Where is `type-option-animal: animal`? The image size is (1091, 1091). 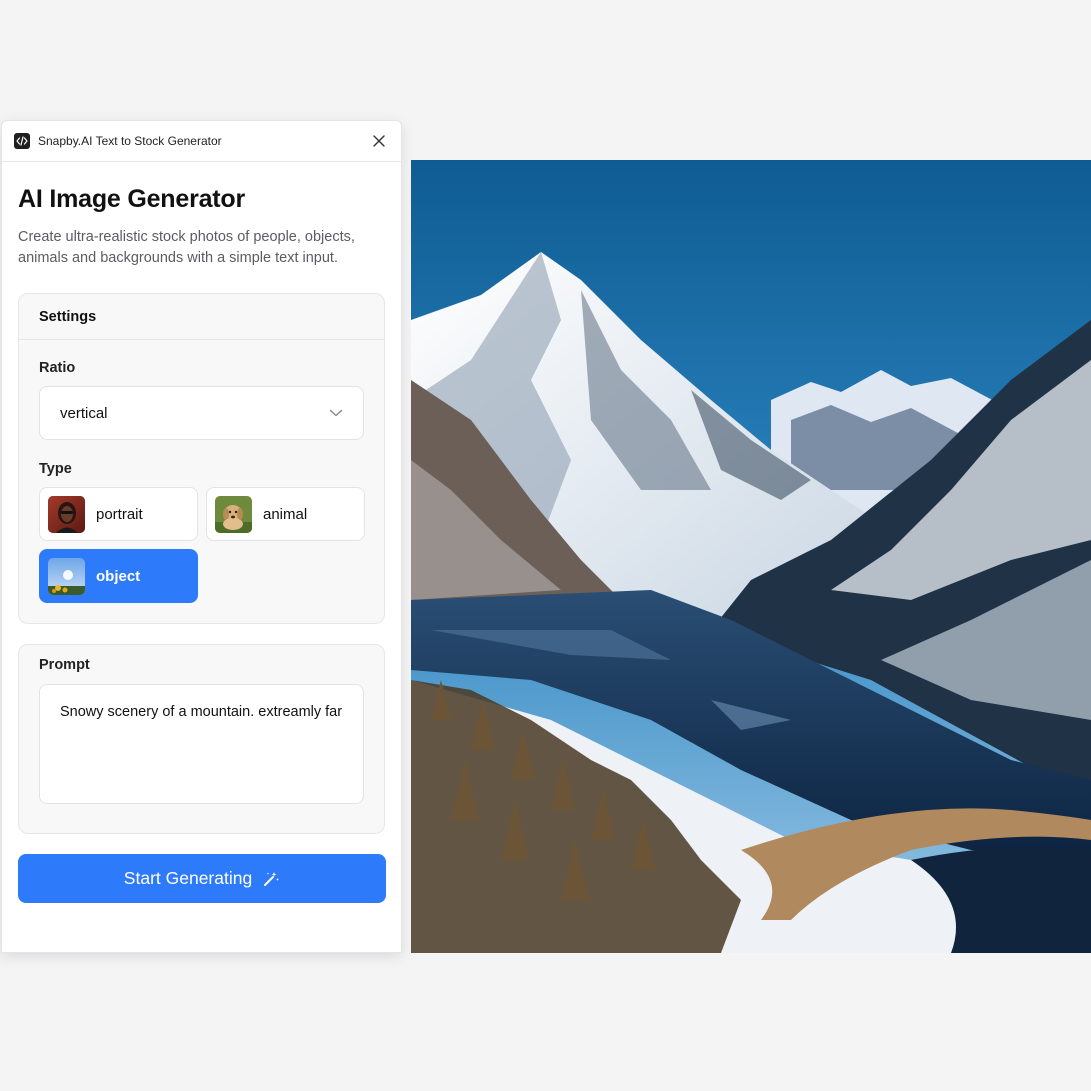
type-option-animal: animal is located at coordinates (285, 514).